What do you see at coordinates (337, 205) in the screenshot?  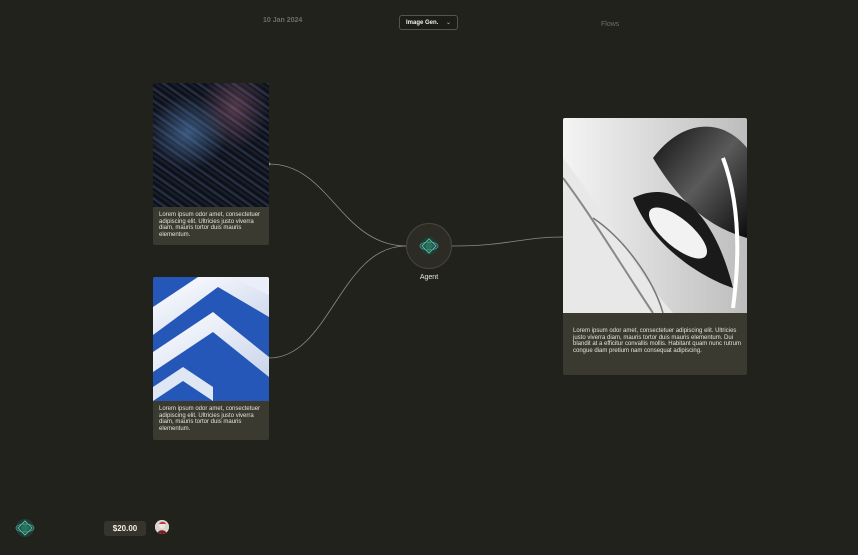 I see `connector-input1-agent` at bounding box center [337, 205].